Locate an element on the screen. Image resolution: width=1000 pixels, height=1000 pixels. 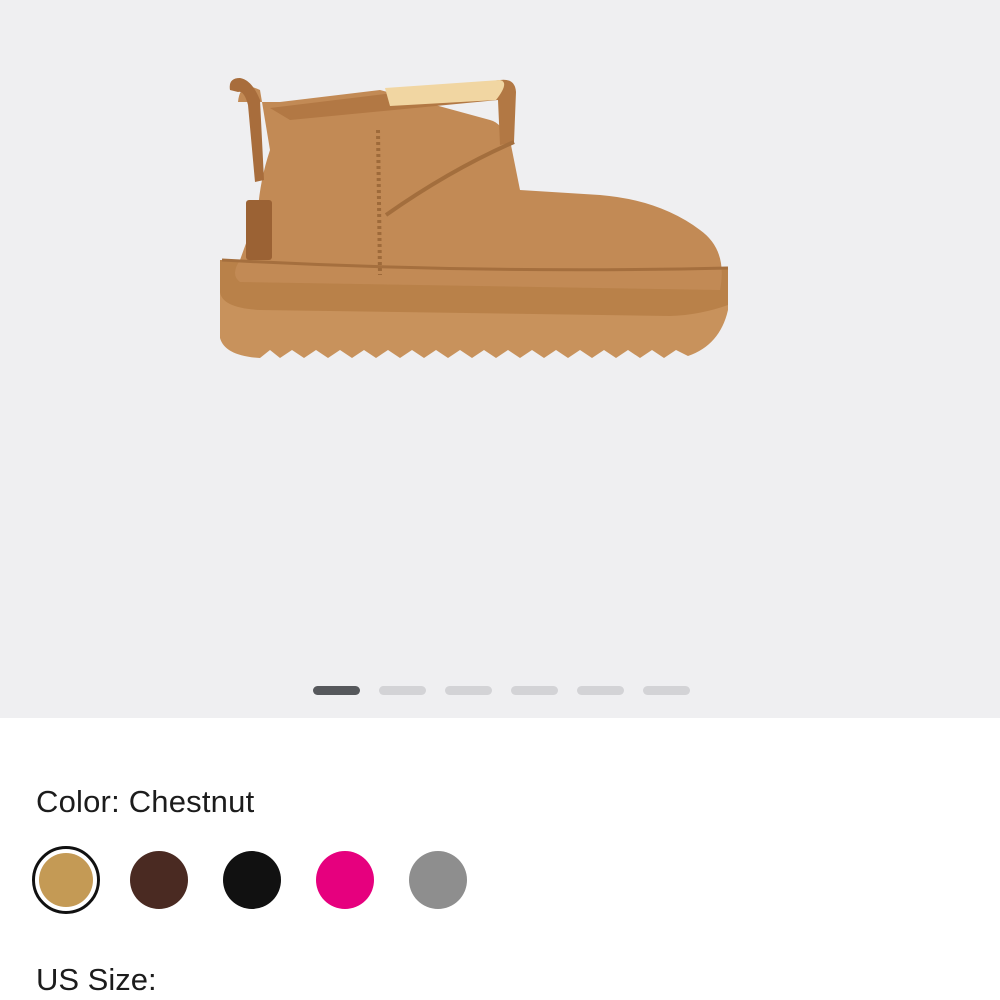
color-swatch-dark-brown is located at coordinates (159, 880).